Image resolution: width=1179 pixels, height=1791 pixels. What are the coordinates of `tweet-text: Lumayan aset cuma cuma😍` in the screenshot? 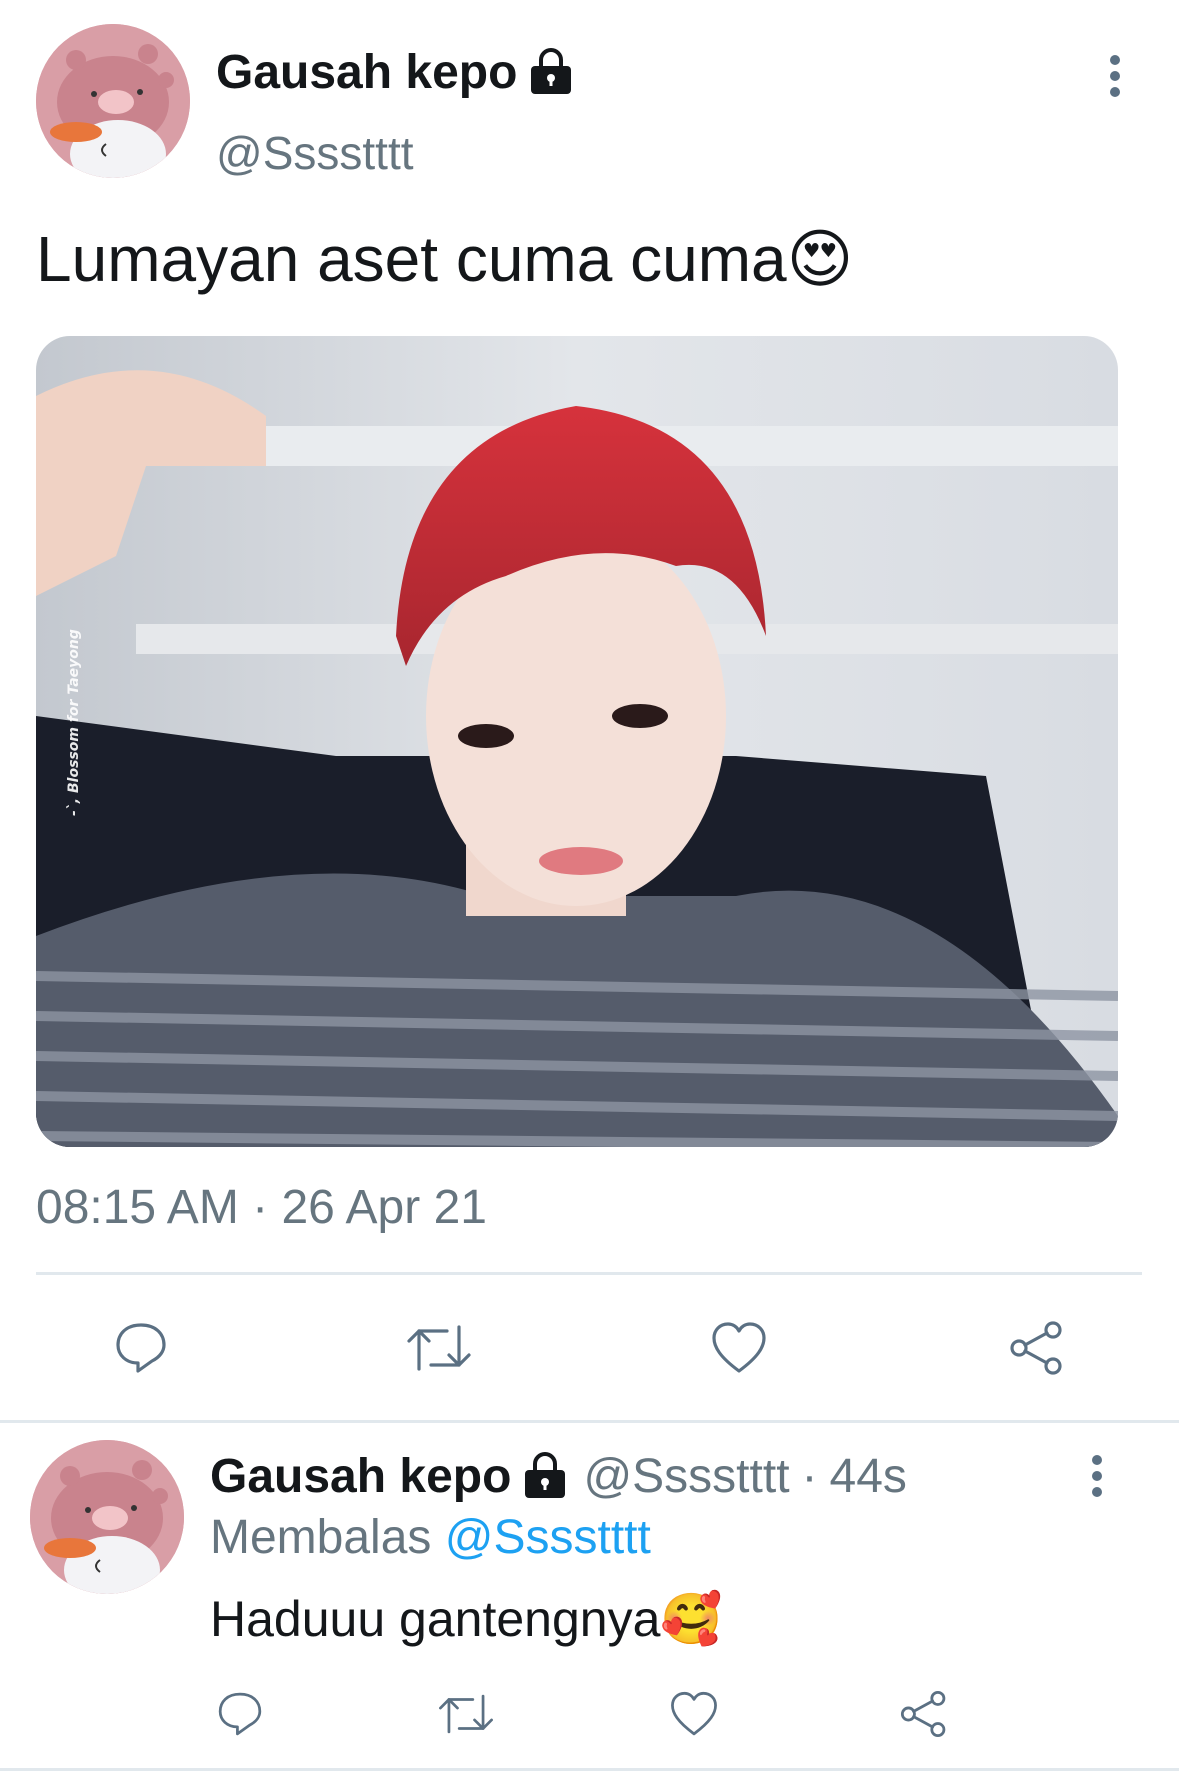 It's located at (445, 260).